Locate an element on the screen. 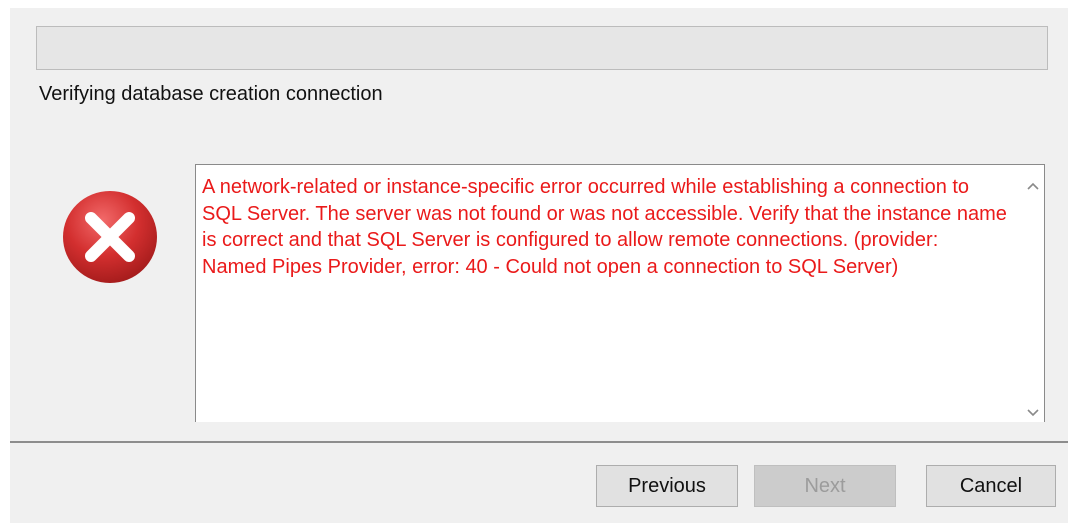 The image size is (1070, 525). error-x-icon is located at coordinates (110, 237).